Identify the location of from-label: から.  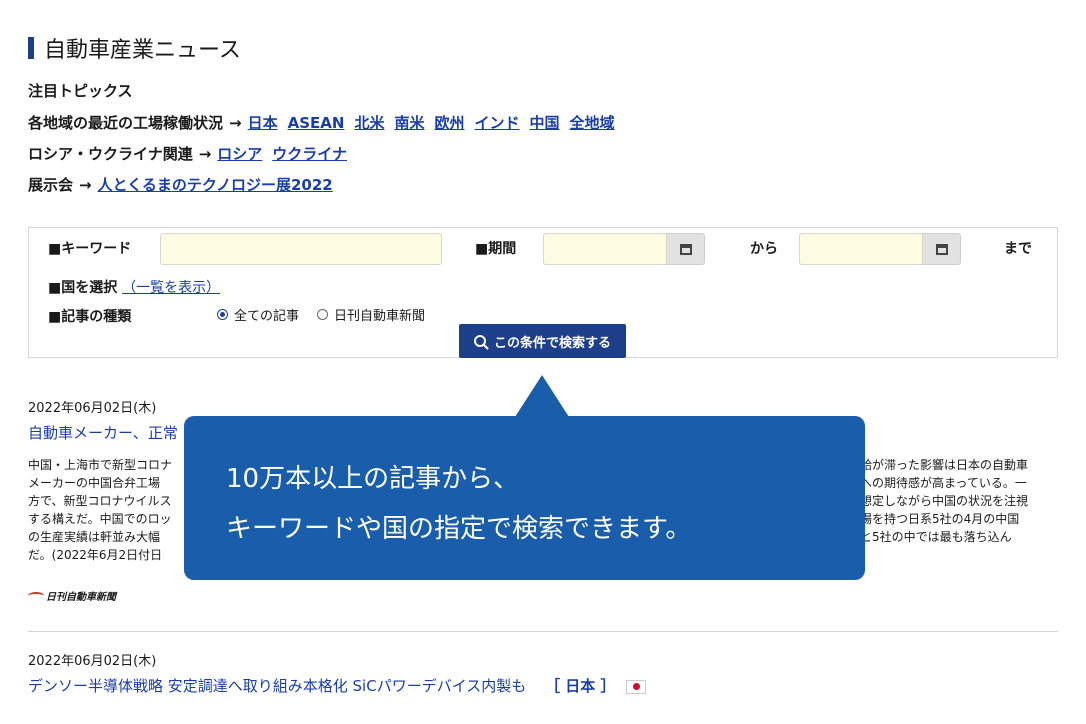
(764, 249).